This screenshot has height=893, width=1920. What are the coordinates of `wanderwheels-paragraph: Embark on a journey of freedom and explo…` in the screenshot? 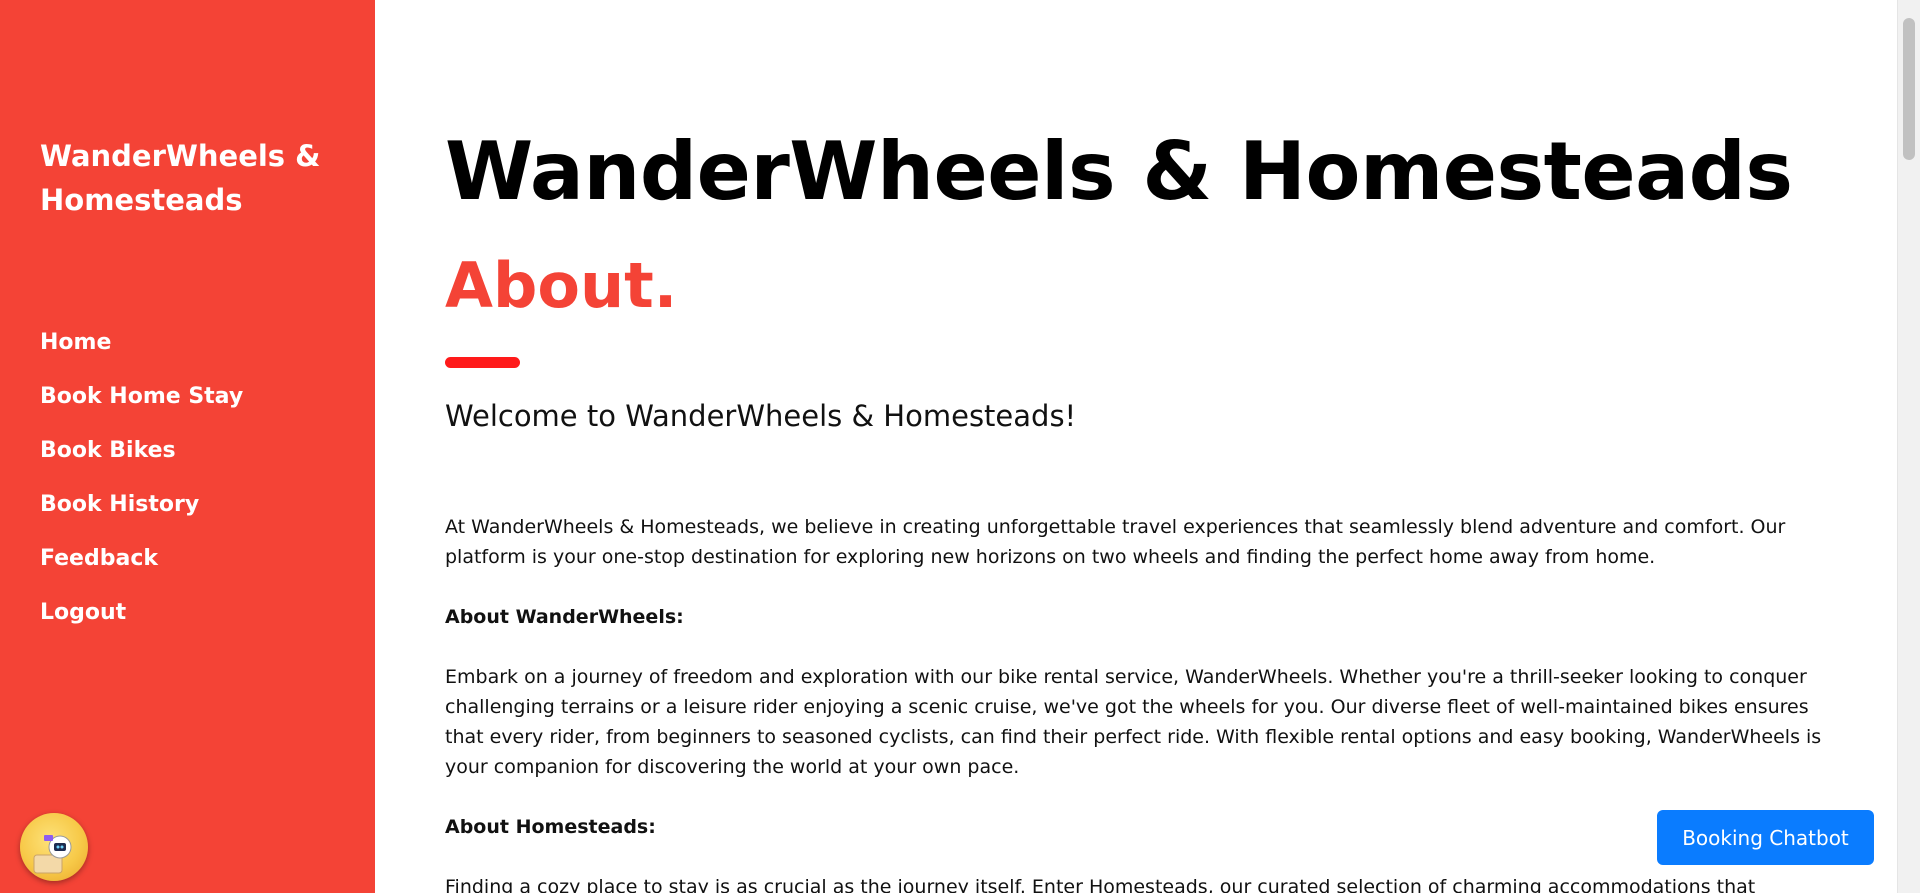 It's located at (1133, 722).